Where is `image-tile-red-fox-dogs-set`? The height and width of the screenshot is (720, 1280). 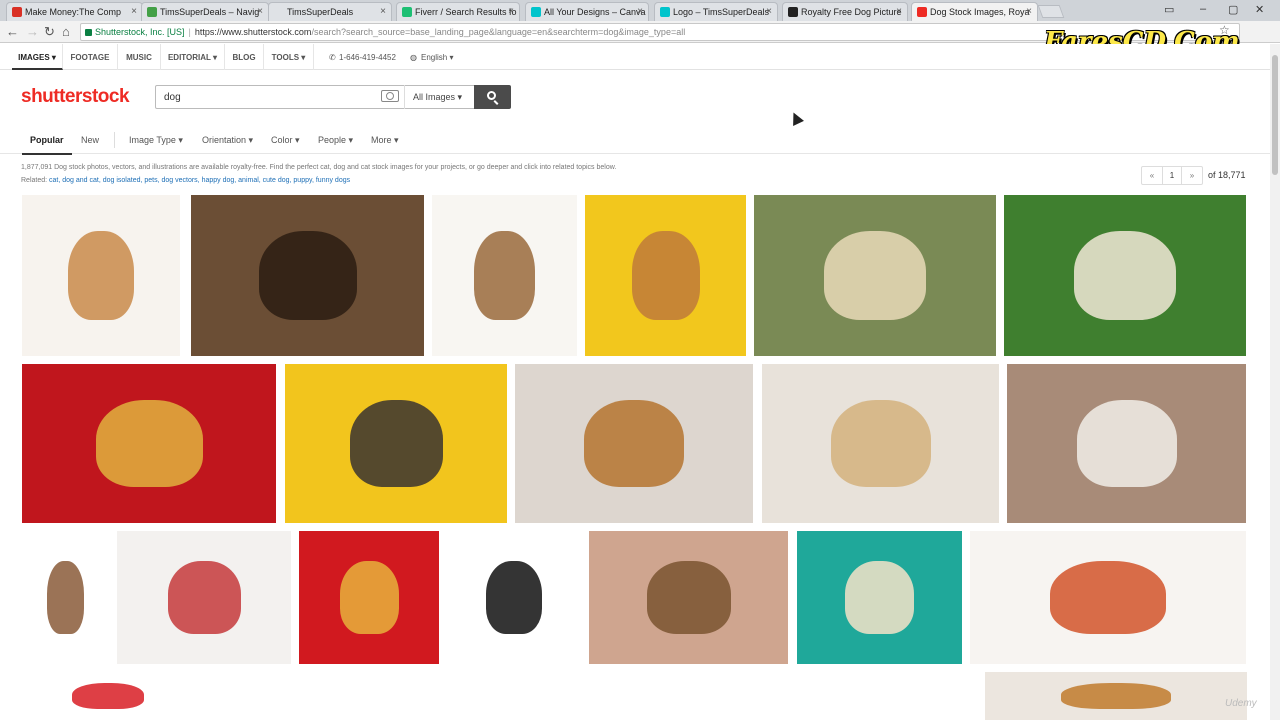
image-tile-red-fox-dogs-set is located at coordinates (1108, 597).